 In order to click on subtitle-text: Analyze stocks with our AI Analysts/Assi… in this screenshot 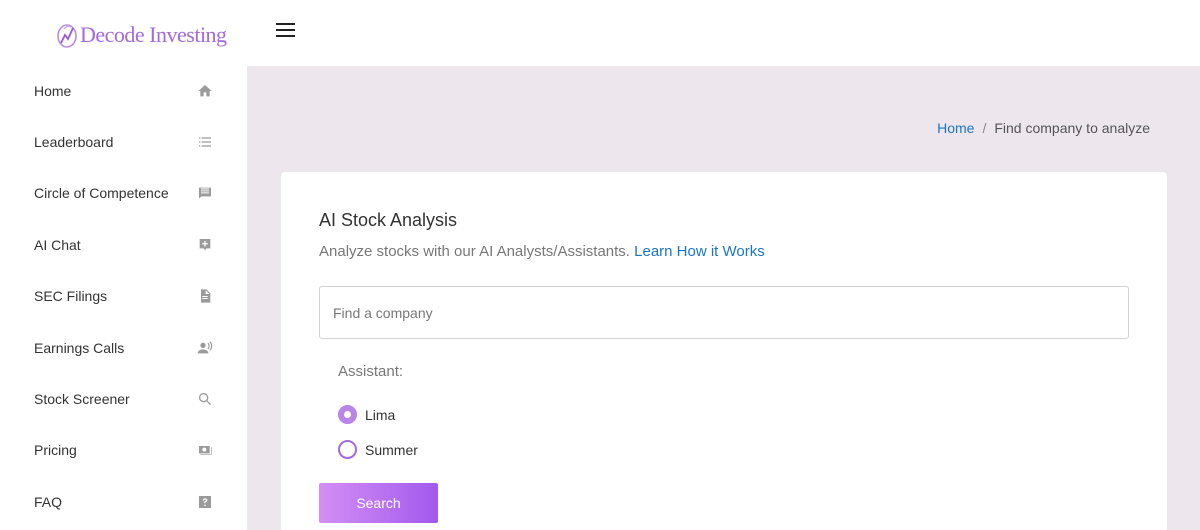, I will do `click(474, 251)`.